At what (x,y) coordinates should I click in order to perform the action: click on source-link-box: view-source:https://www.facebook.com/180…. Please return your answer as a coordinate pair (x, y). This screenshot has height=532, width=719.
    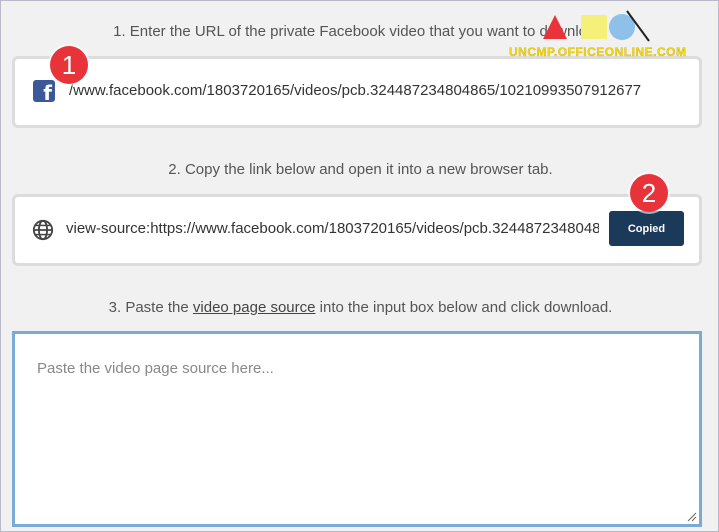
    Looking at the image, I should click on (357, 230).